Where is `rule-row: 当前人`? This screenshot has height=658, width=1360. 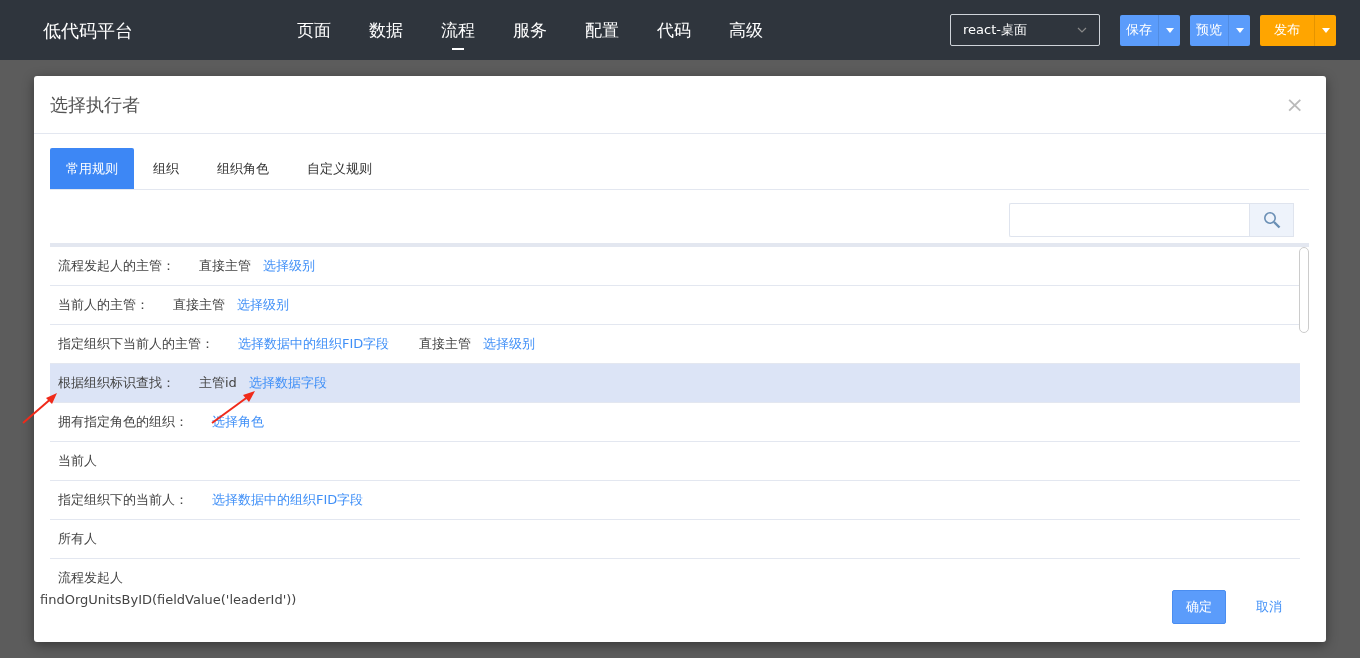 rule-row: 当前人 is located at coordinates (675, 461).